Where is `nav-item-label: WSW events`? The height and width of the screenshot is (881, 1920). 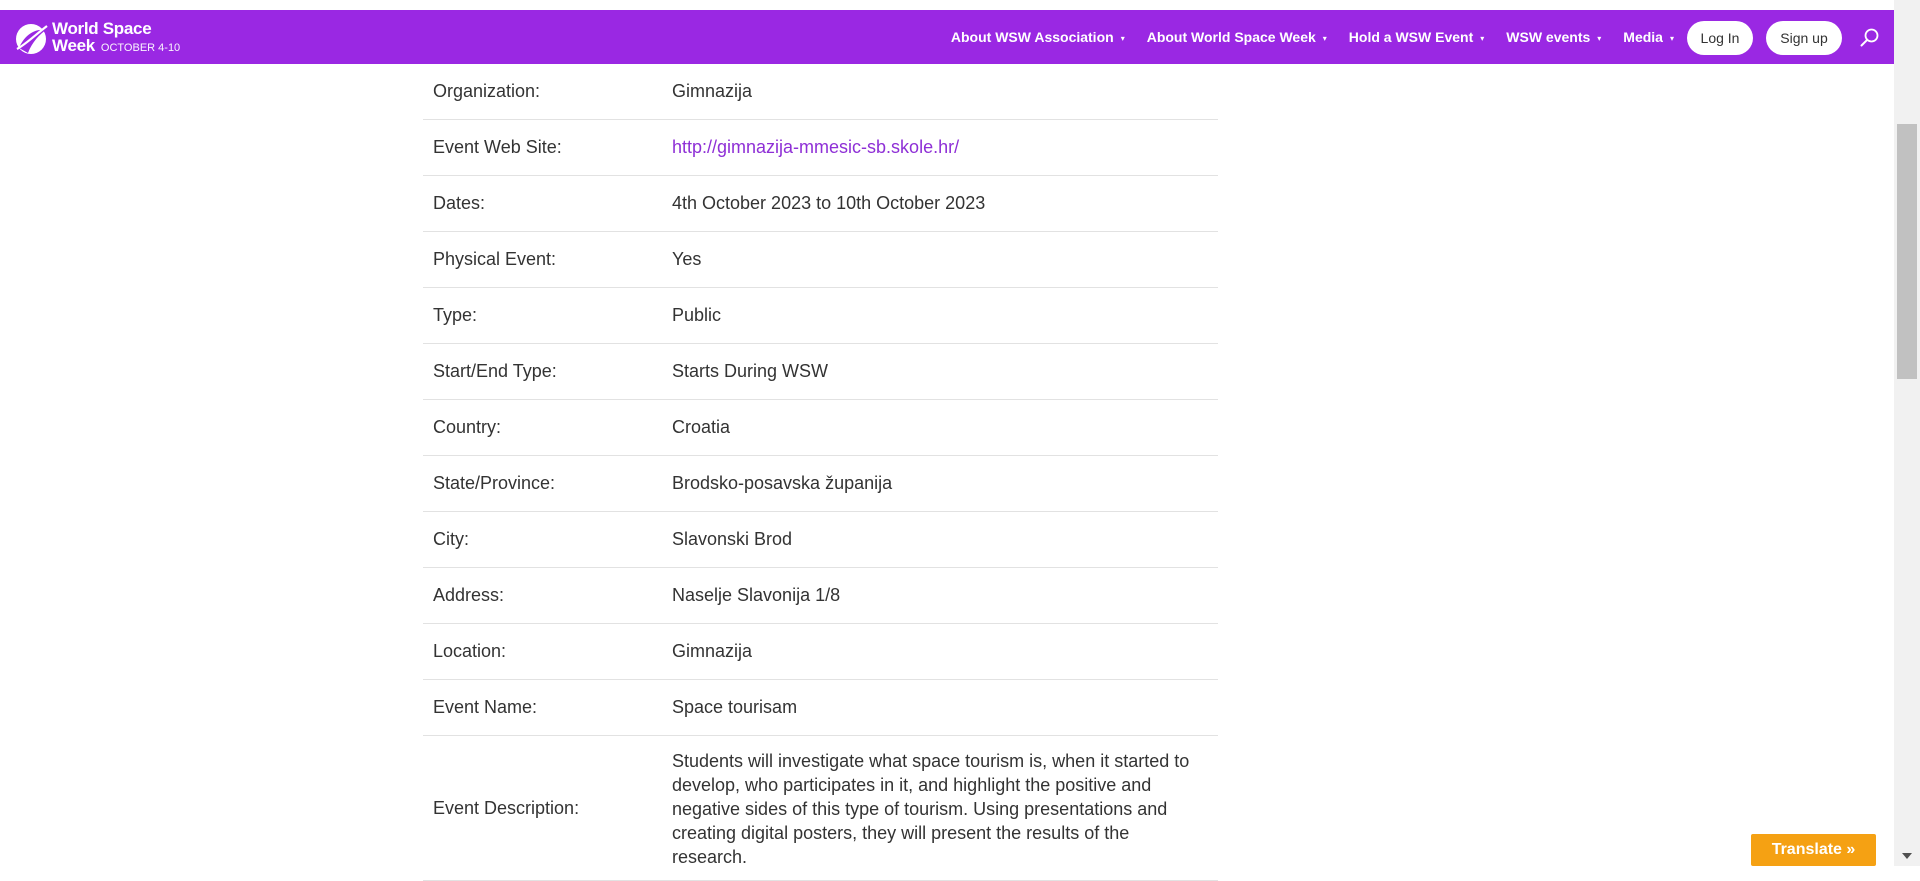
nav-item-label: WSW events is located at coordinates (1548, 37).